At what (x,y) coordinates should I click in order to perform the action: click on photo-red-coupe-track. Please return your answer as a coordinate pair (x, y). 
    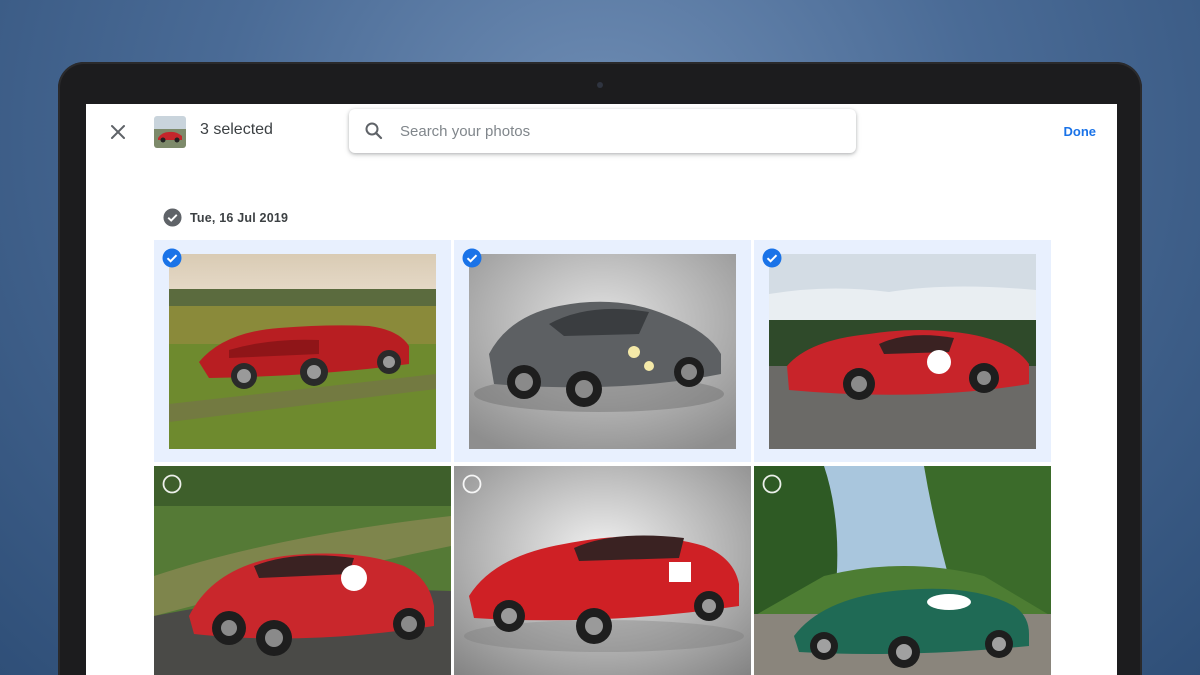
    Looking at the image, I should click on (302, 570).